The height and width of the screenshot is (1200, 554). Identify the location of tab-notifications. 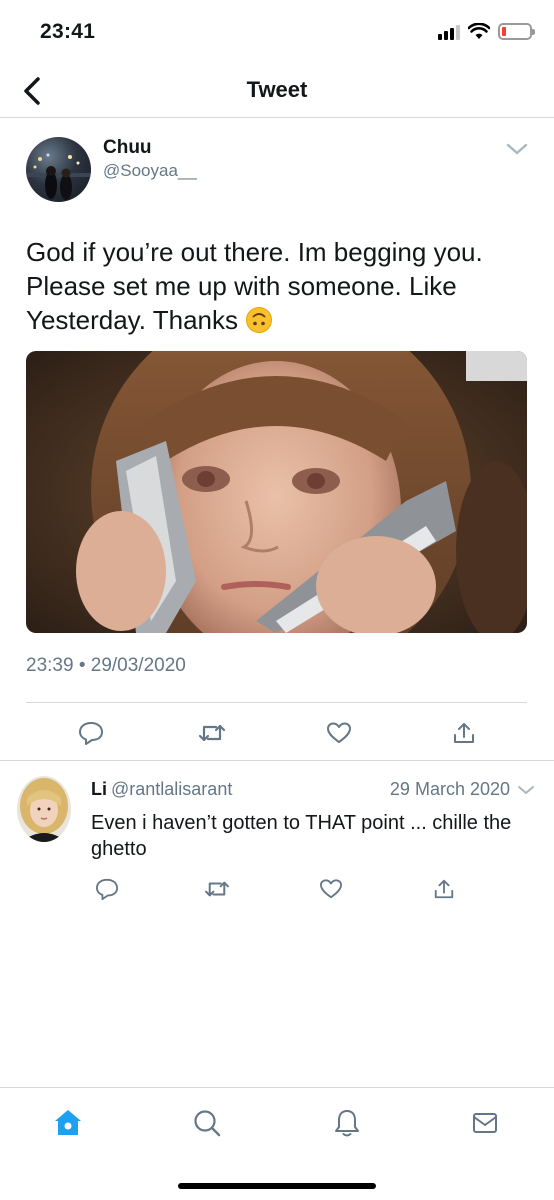
(347, 1123).